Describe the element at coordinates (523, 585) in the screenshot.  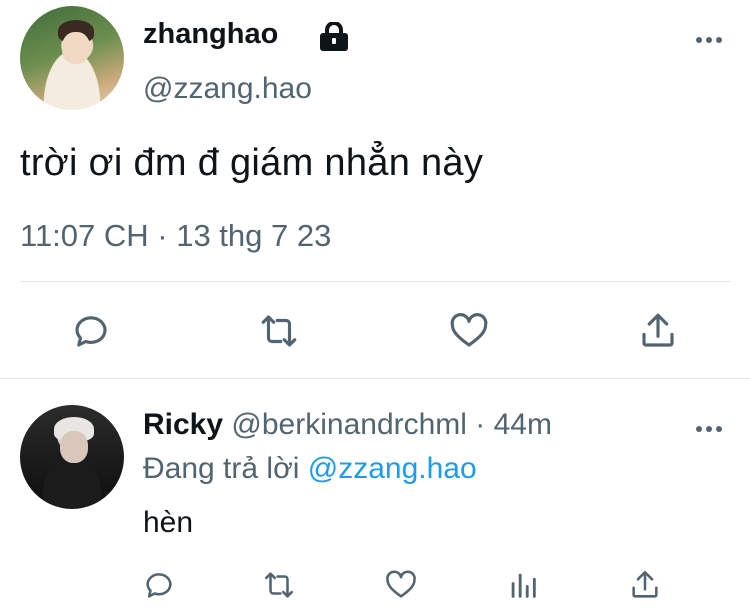
I see `analytics-icon` at that location.